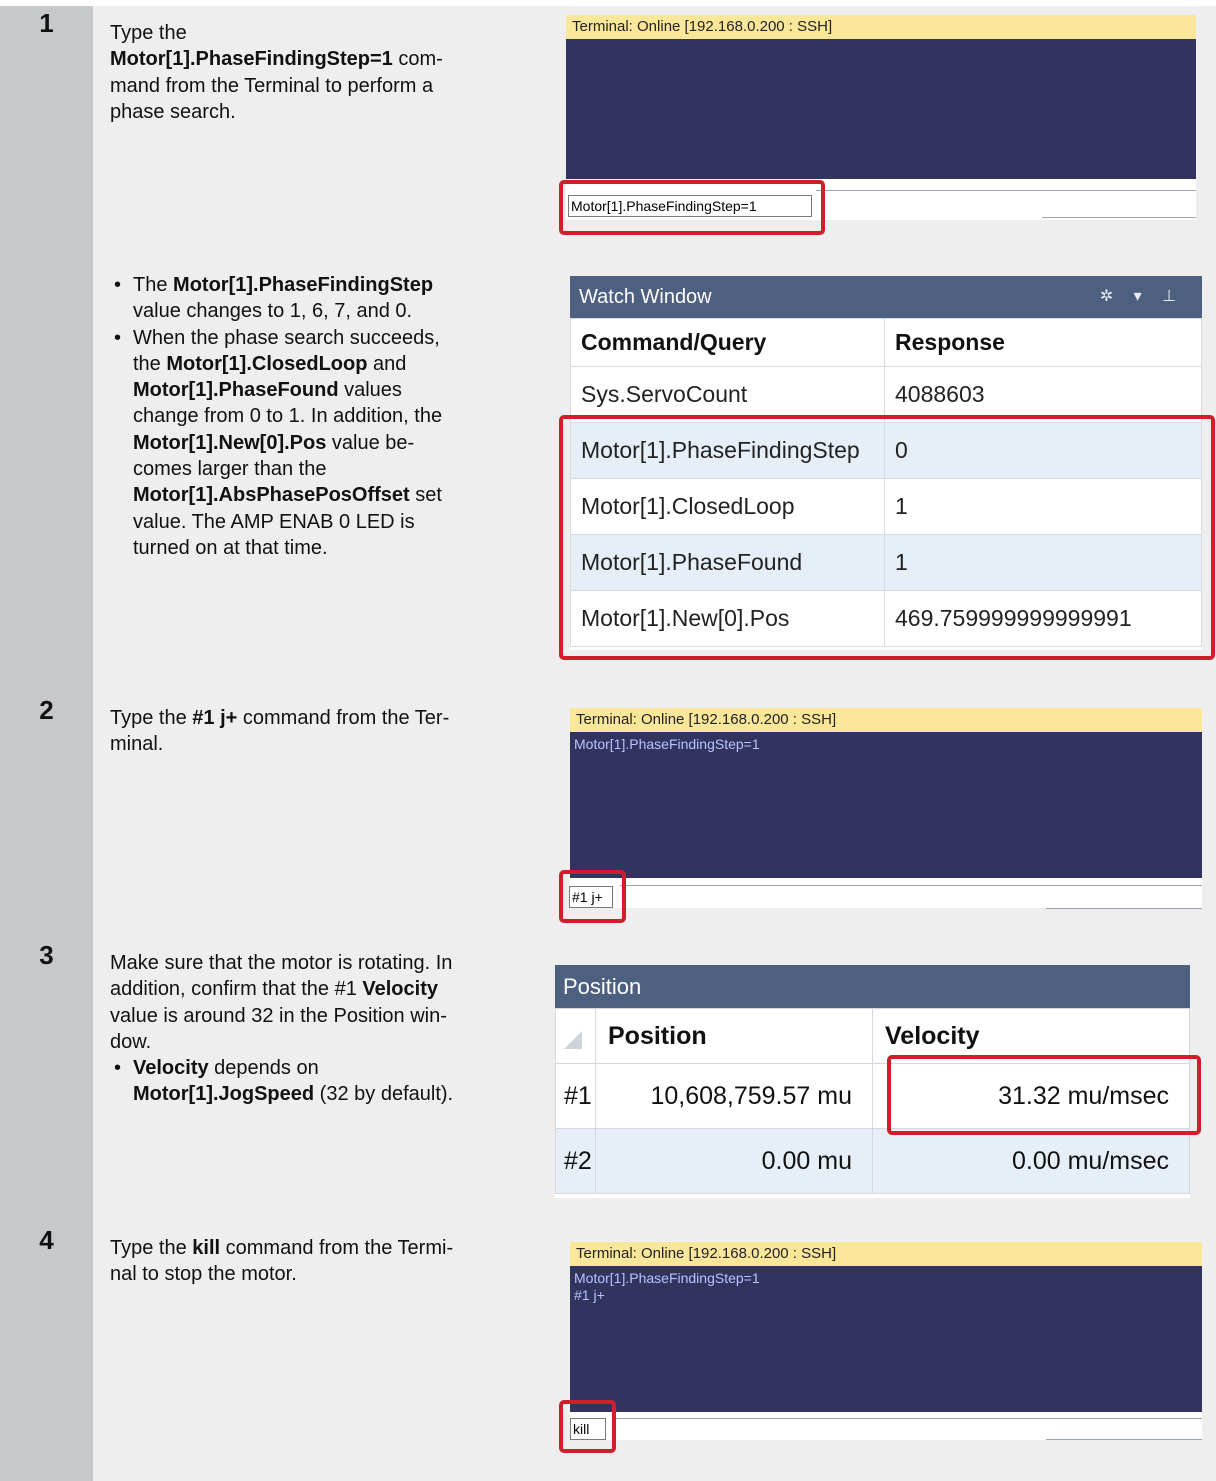 The height and width of the screenshot is (1481, 1216). Describe the element at coordinates (153, 285) in the screenshot. I see `text-fragment: The` at that location.